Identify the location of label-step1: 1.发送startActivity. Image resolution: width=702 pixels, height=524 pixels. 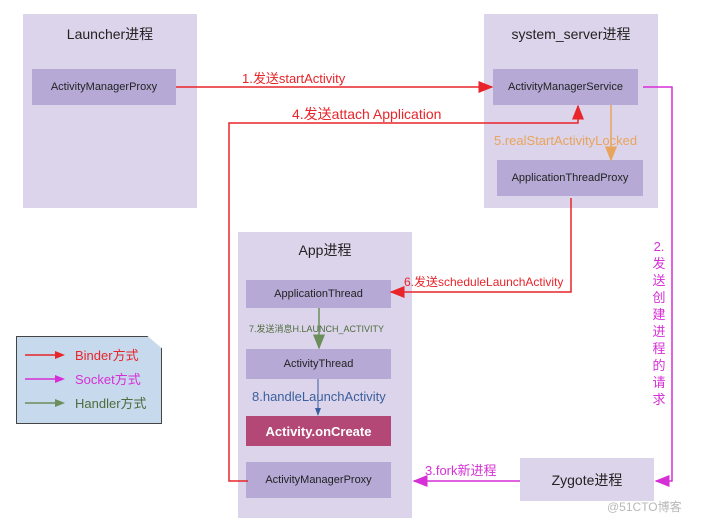
(294, 78).